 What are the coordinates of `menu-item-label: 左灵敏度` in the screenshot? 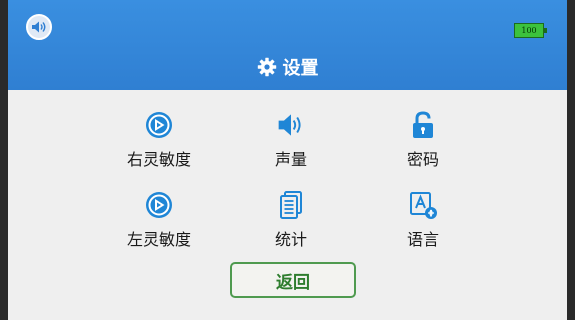 It's located at (158, 239).